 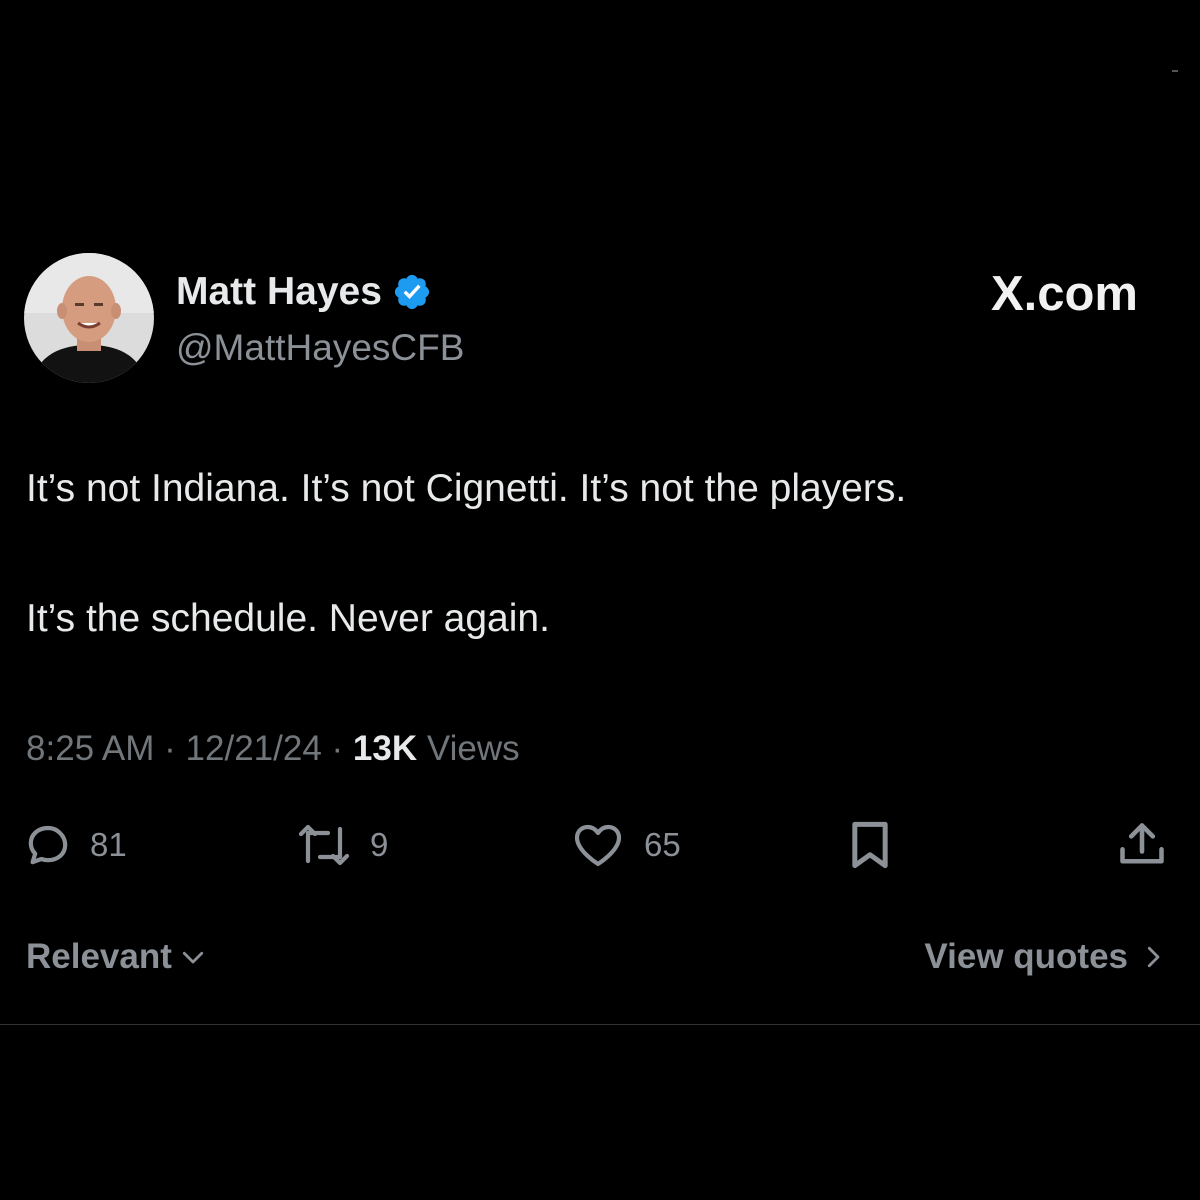 I want to click on verified-badge-icon, so click(x=412, y=292).